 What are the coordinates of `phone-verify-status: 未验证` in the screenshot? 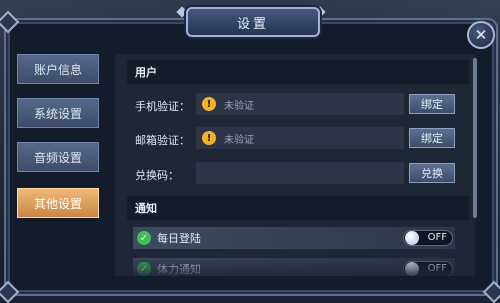 It's located at (239, 106).